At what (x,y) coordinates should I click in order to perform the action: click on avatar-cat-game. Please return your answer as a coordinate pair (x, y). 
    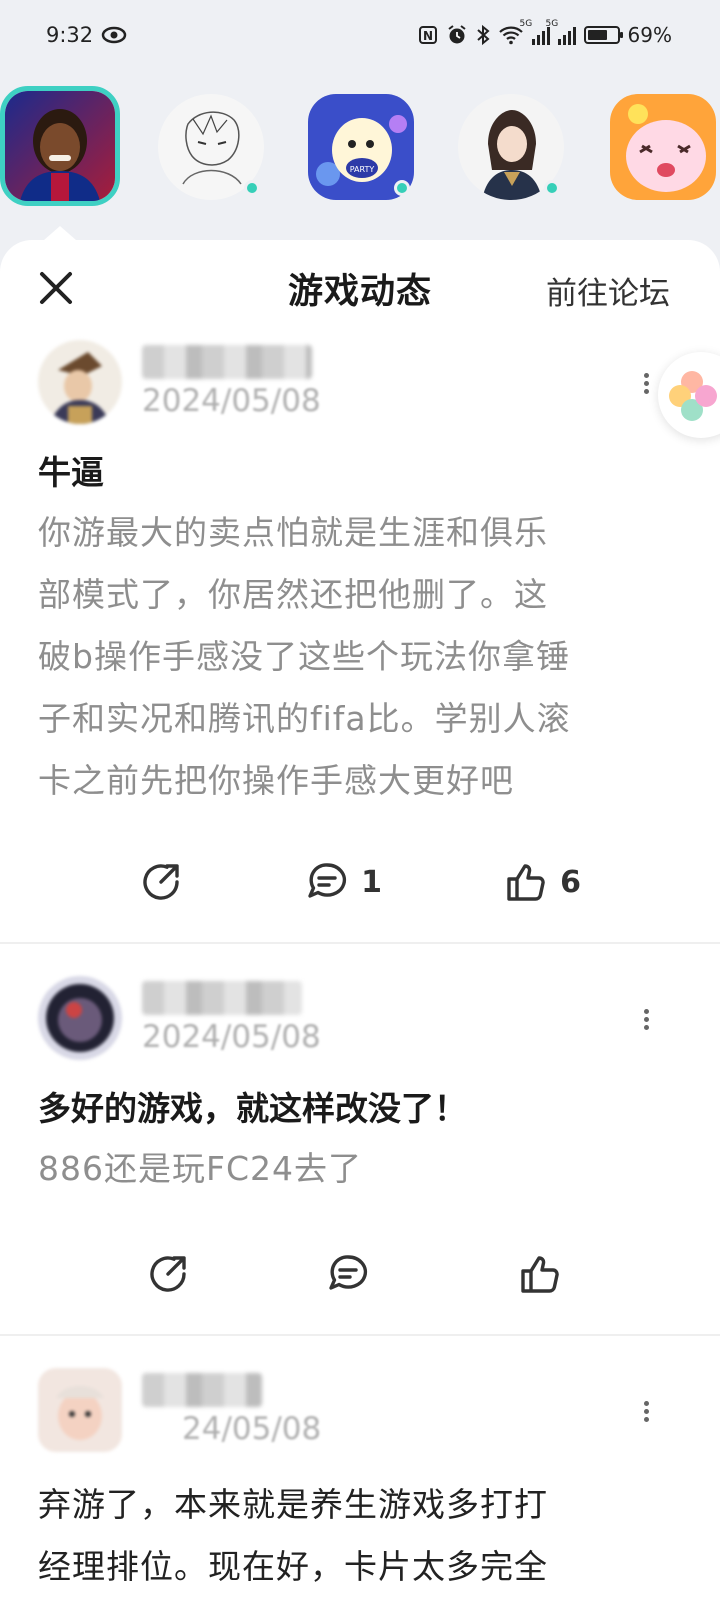
    Looking at the image, I should click on (663, 147).